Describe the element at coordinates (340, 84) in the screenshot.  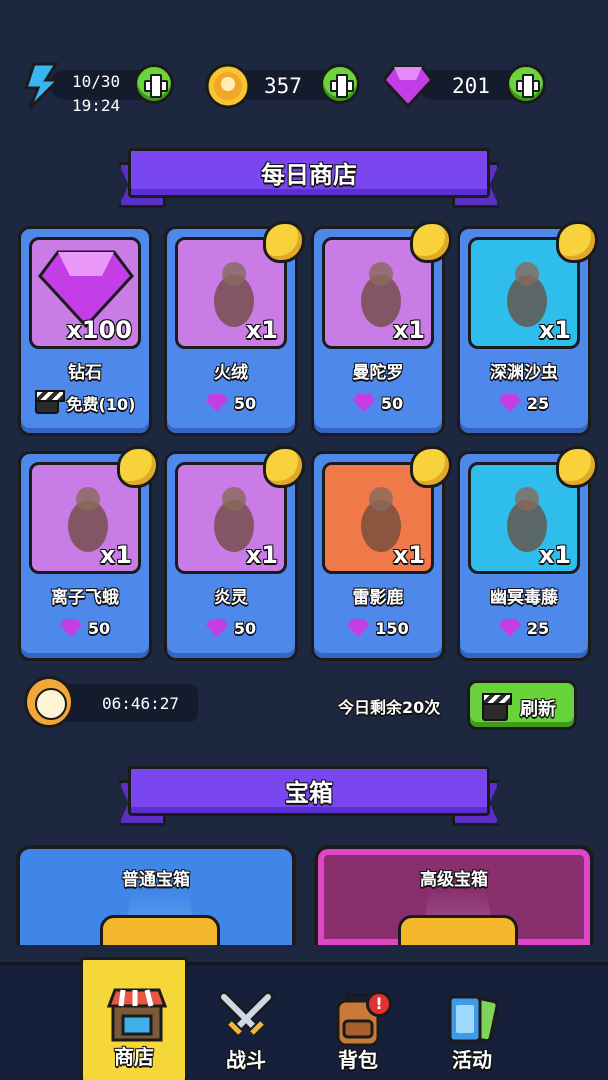
I see `add-coins-button` at that location.